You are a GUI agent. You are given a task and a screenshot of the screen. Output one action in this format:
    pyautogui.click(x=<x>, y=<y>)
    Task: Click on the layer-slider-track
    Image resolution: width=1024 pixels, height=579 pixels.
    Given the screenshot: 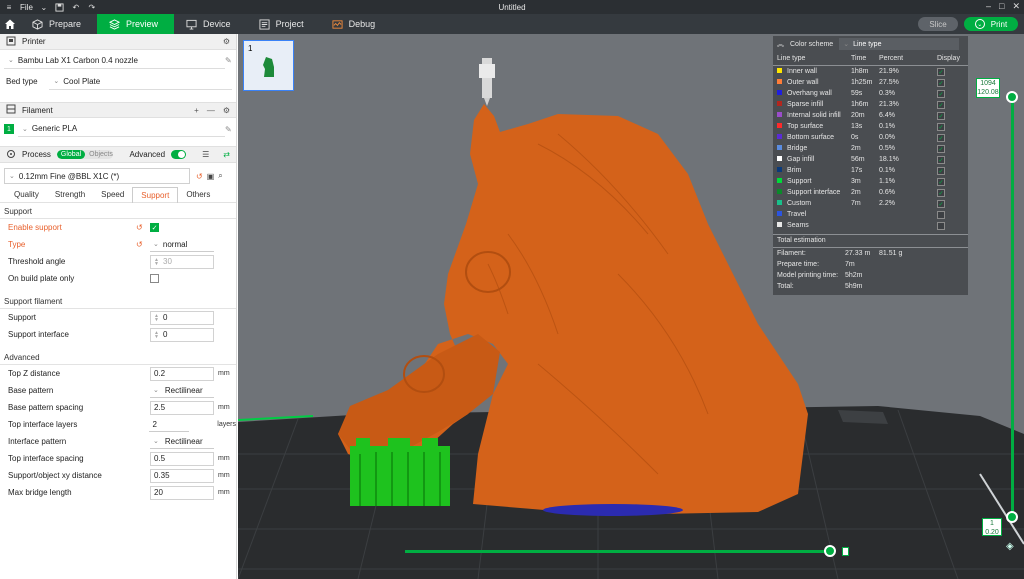 What is the action you would take?
    pyautogui.click(x=1012, y=307)
    